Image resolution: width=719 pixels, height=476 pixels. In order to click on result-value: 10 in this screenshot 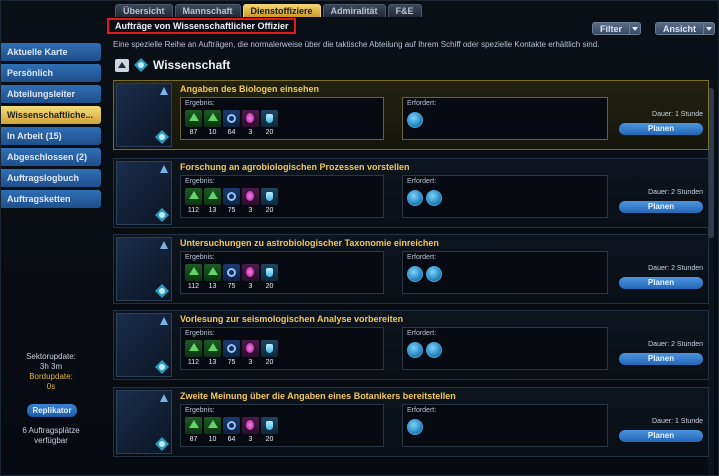, I will do `click(212, 439)`.